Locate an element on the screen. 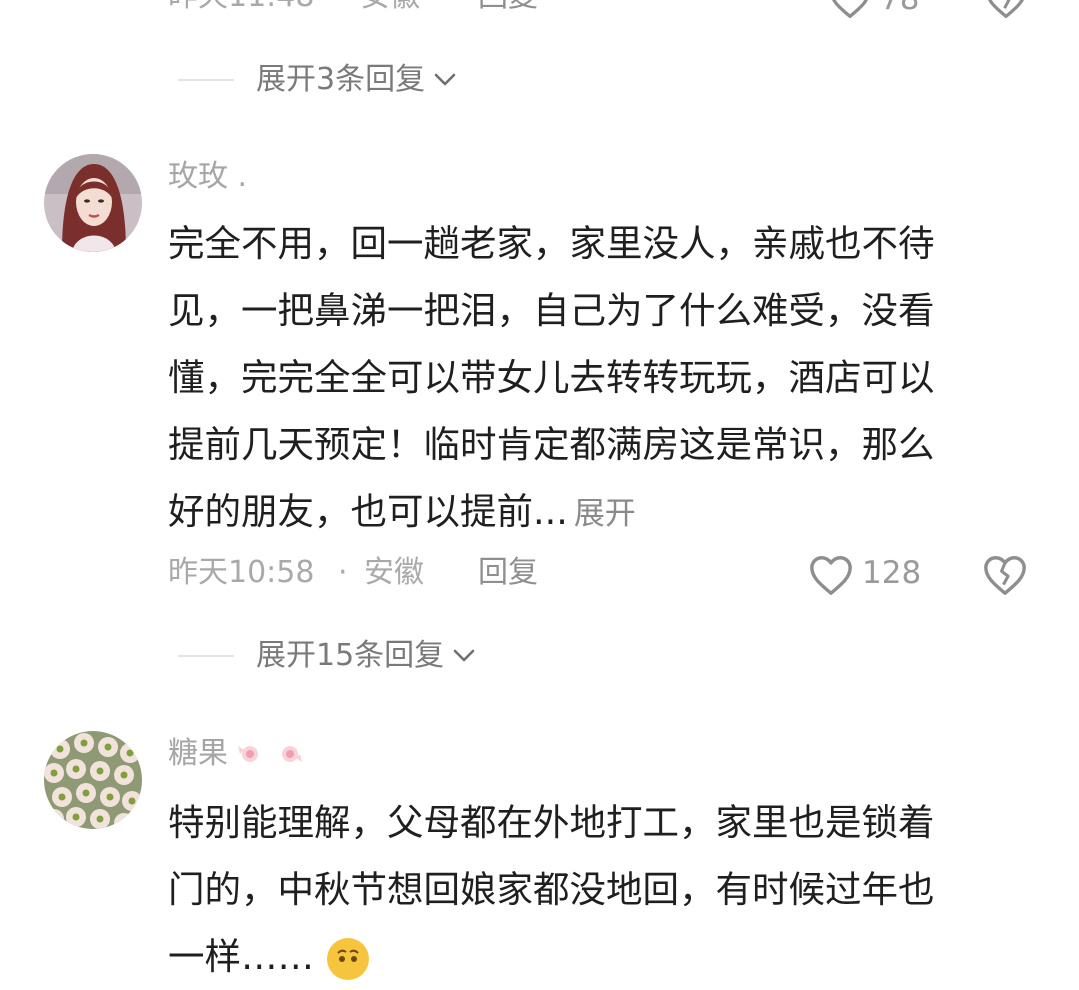  comment-line: 完全不用，回一趟老家，家里没人，亲戚也不待 is located at coordinates (551, 243).